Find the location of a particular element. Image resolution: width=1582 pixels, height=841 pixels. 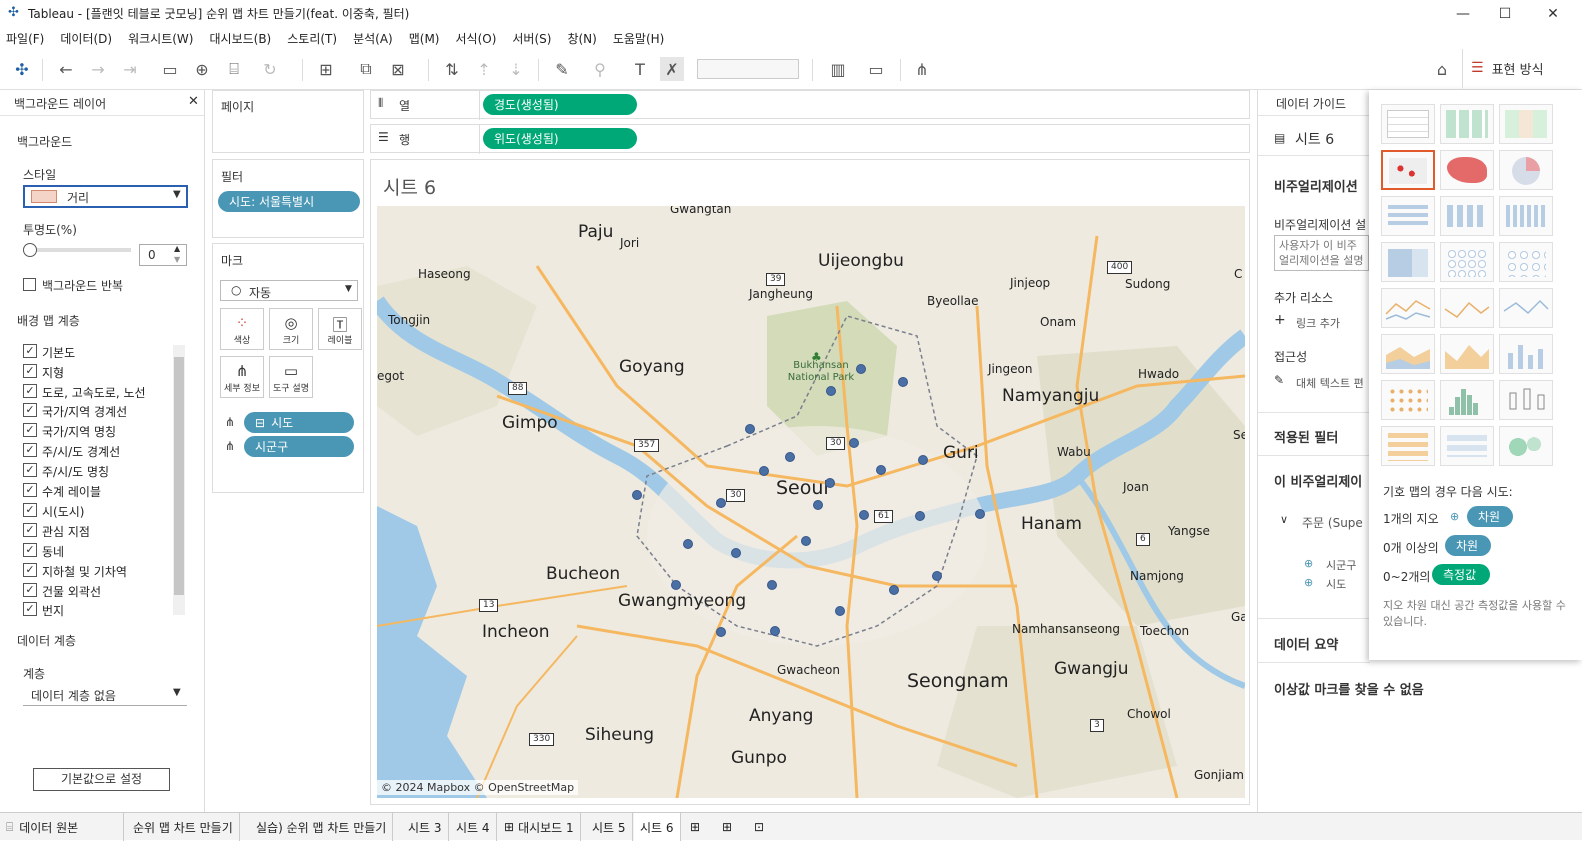

tab-sheet: 순위 맵 차트 만들기 is located at coordinates (183, 827).